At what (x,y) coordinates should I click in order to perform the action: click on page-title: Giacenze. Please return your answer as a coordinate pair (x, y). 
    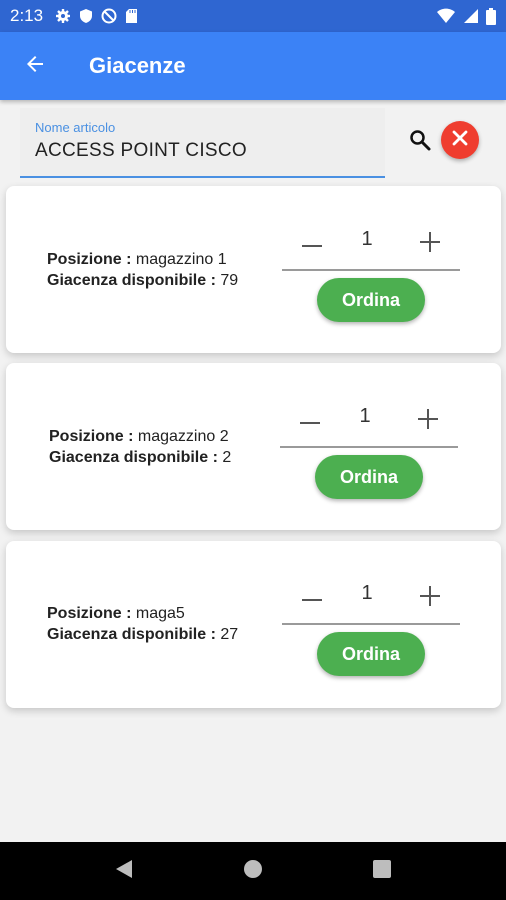
    Looking at the image, I should click on (137, 65).